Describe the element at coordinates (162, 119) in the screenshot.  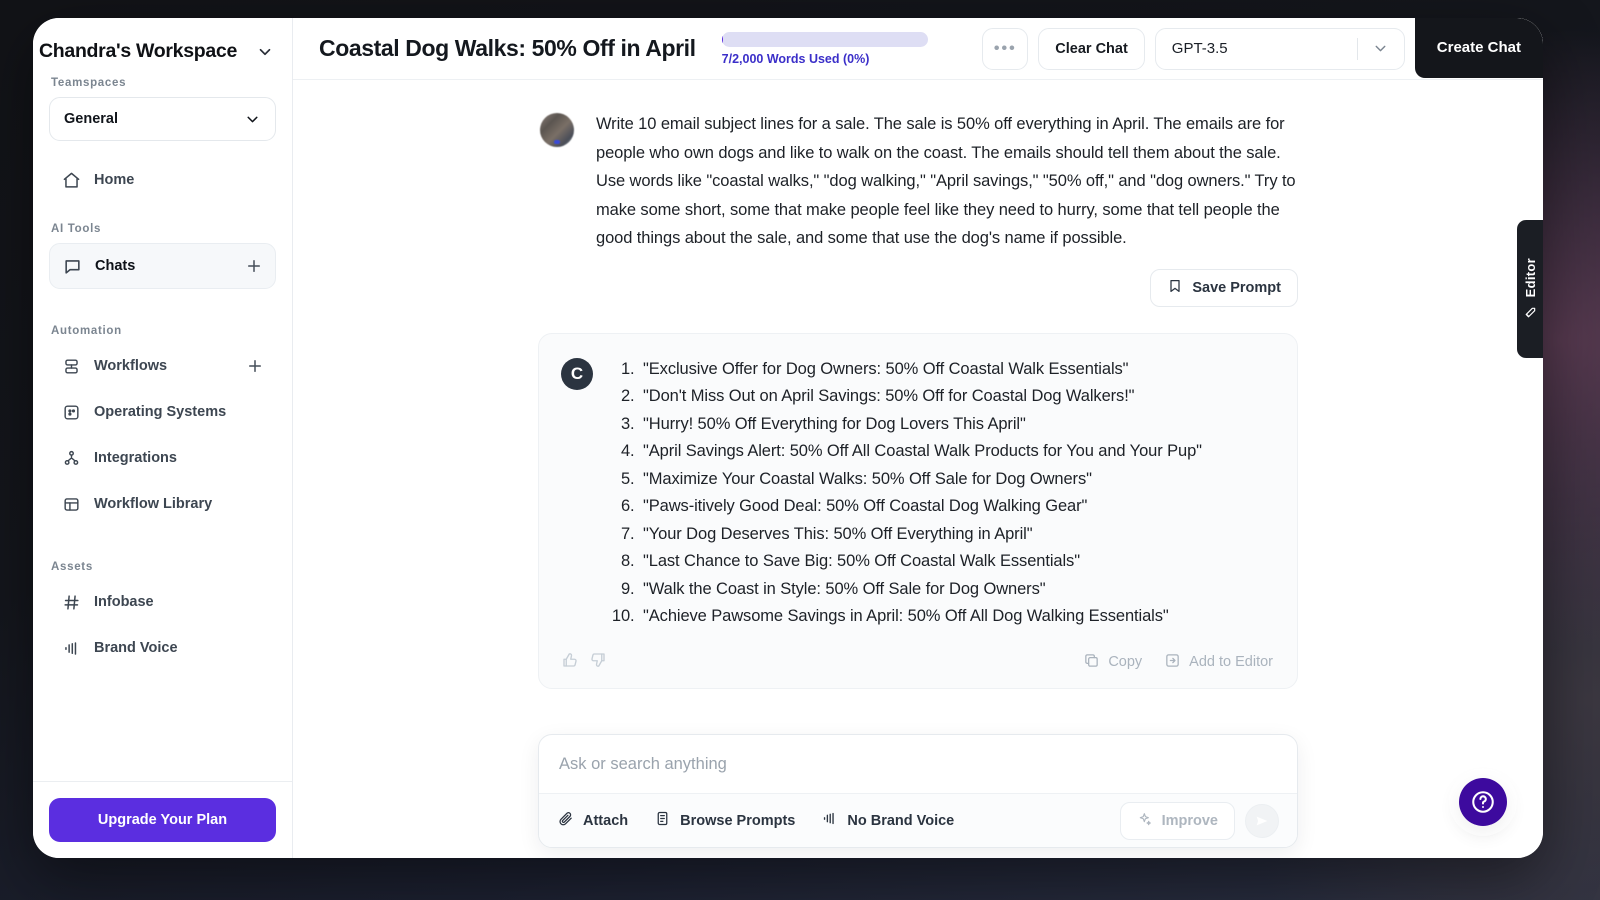
I see `teamspace-select: General` at that location.